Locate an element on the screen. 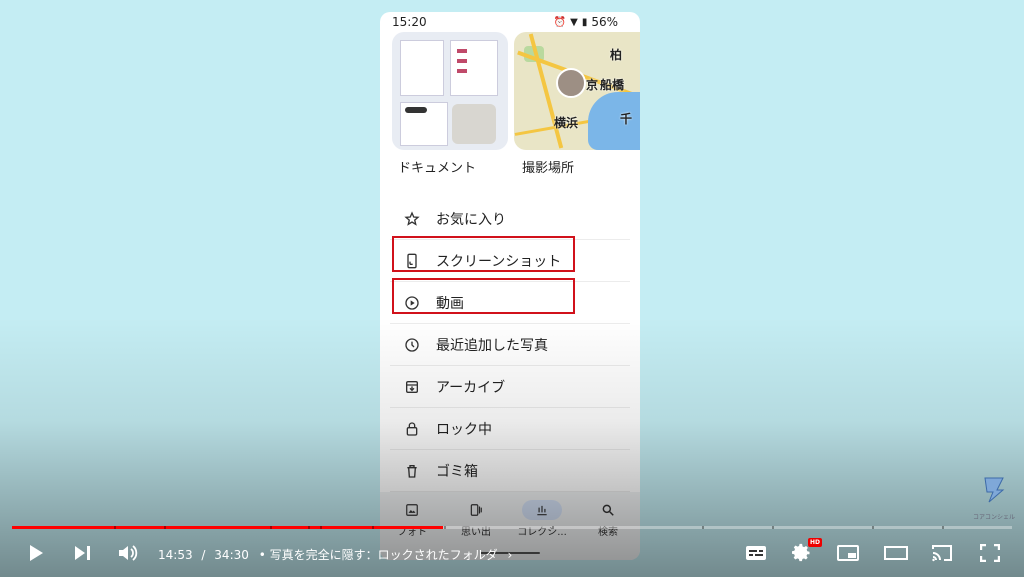  volume-button is located at coordinates (128, 553).